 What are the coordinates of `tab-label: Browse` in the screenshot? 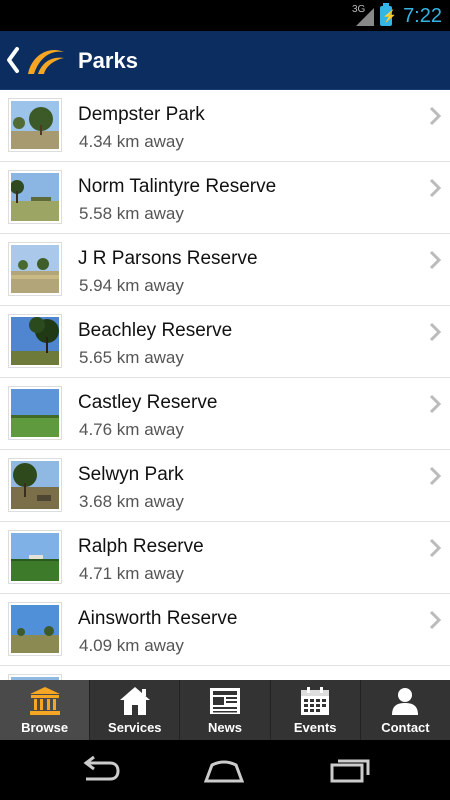 It's located at (45, 727).